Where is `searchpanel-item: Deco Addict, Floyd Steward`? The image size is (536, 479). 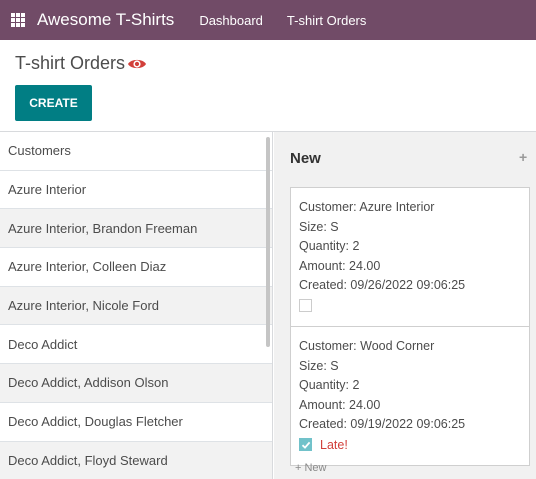
searchpanel-item: Deco Addict, Floyd Steward is located at coordinates (136, 460).